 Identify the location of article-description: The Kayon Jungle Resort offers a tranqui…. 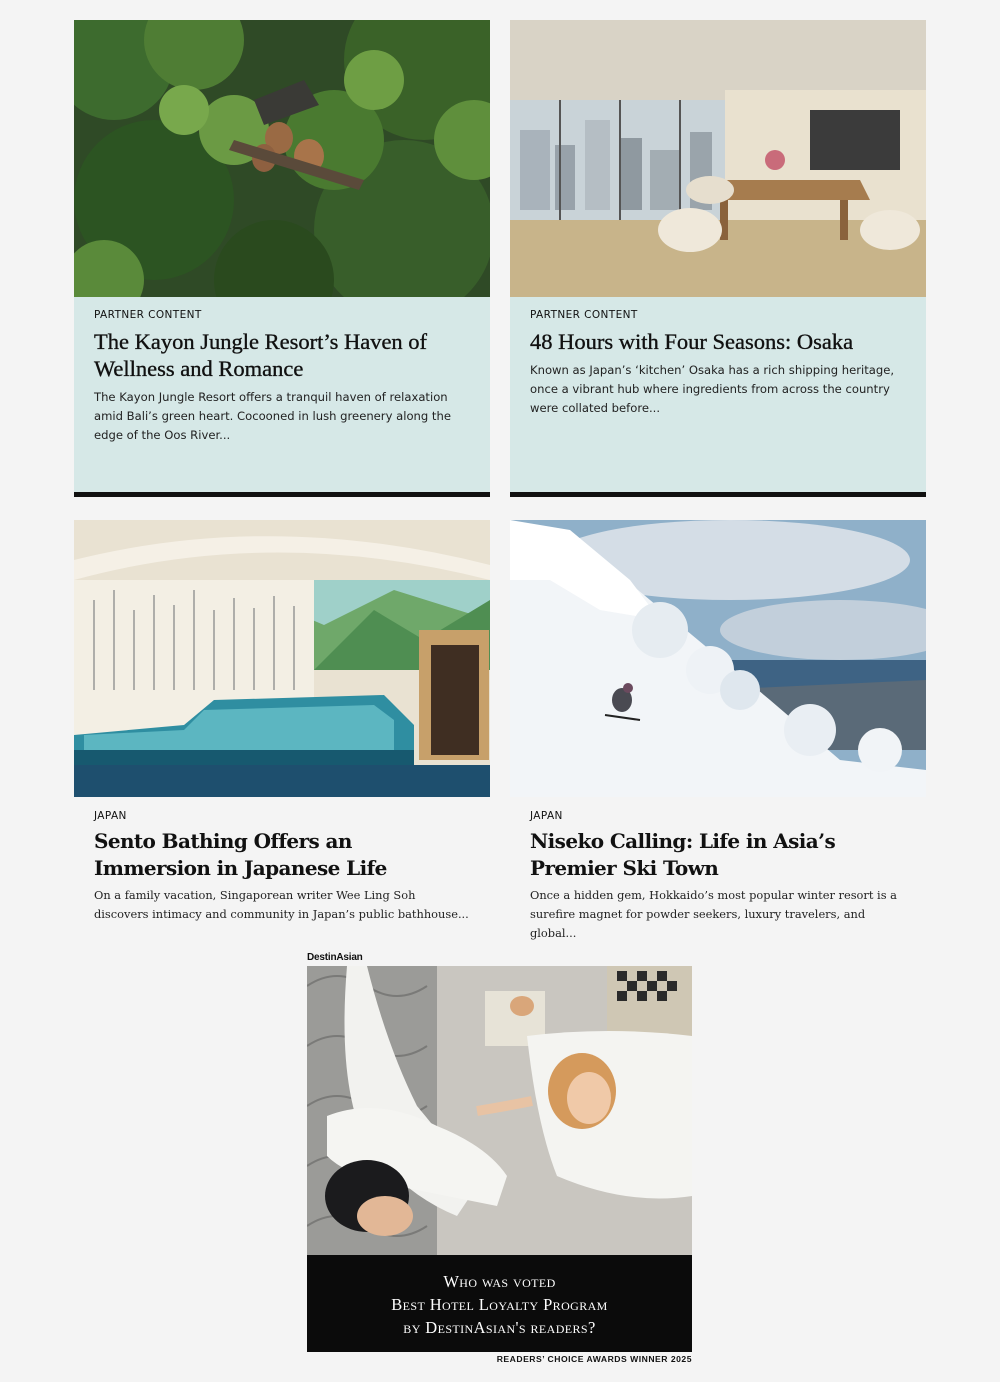
(272, 416).